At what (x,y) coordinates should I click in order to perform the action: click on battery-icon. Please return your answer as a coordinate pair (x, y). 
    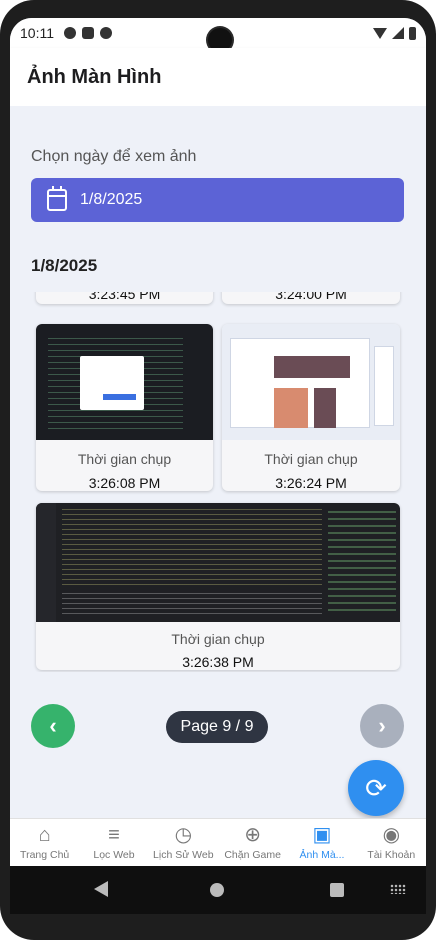
    Looking at the image, I should click on (412, 33).